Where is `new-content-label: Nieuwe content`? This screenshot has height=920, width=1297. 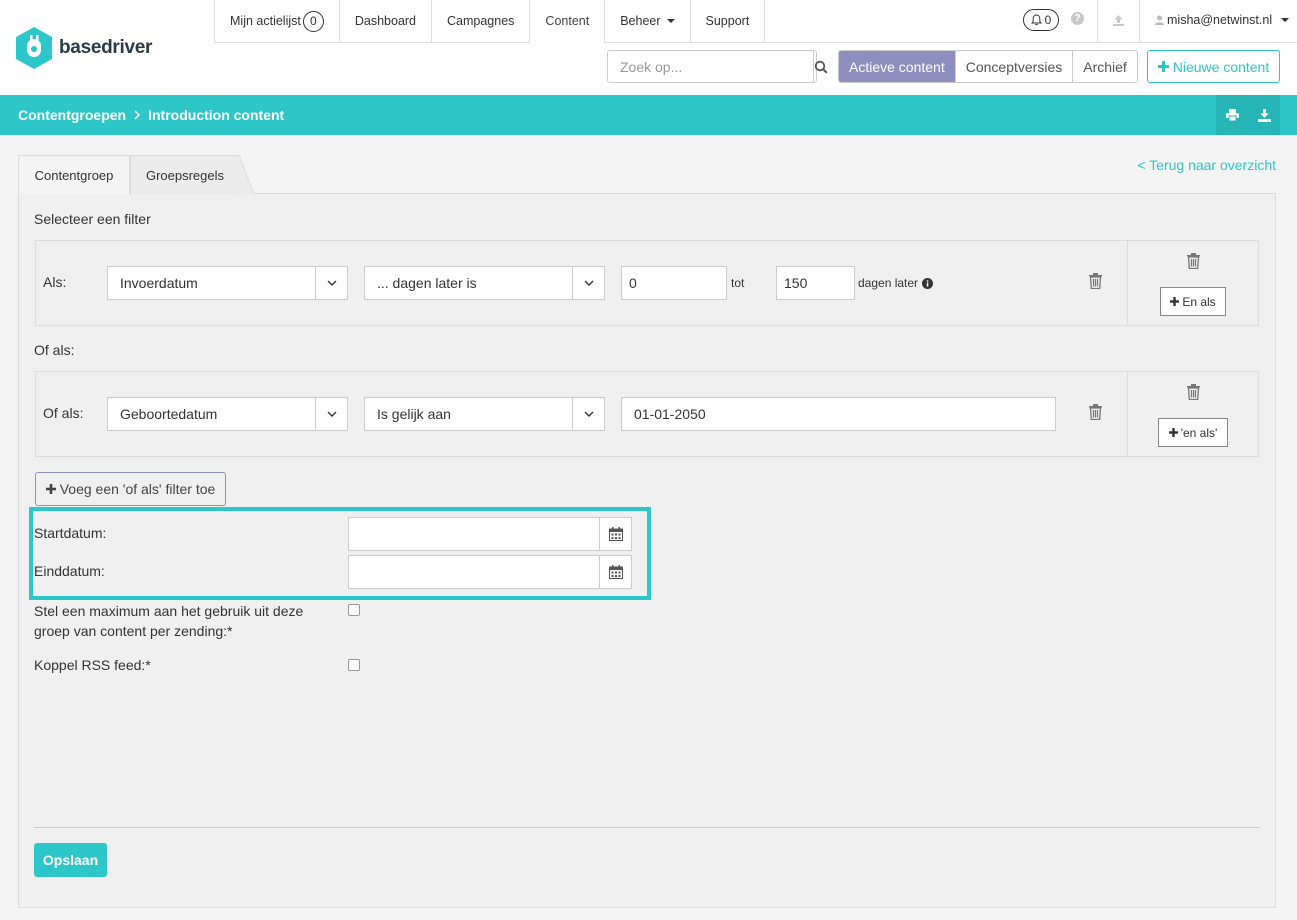
new-content-label: Nieuwe content is located at coordinates (1221, 66).